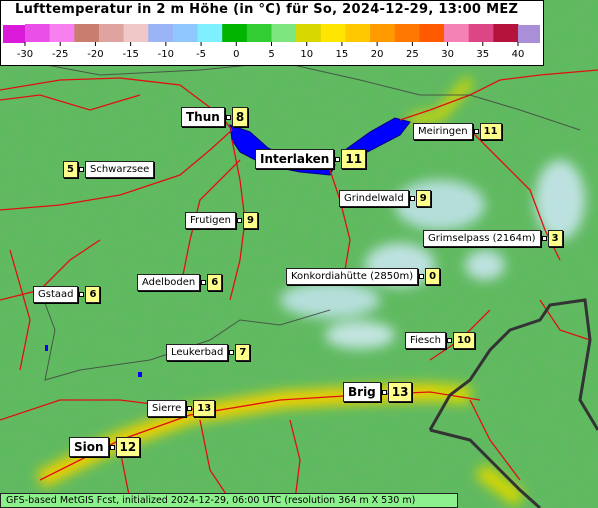  Describe the element at coordinates (243, 352) in the screenshot. I see `location-temperature: 7` at that location.